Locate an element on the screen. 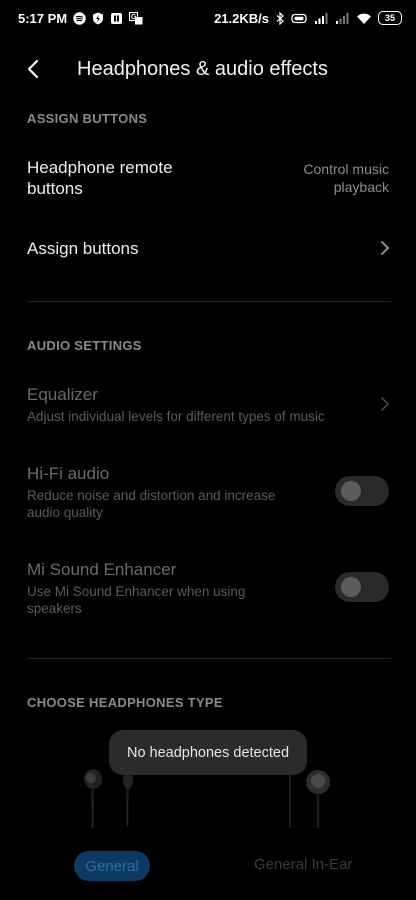  shield-icon is located at coordinates (98, 18).